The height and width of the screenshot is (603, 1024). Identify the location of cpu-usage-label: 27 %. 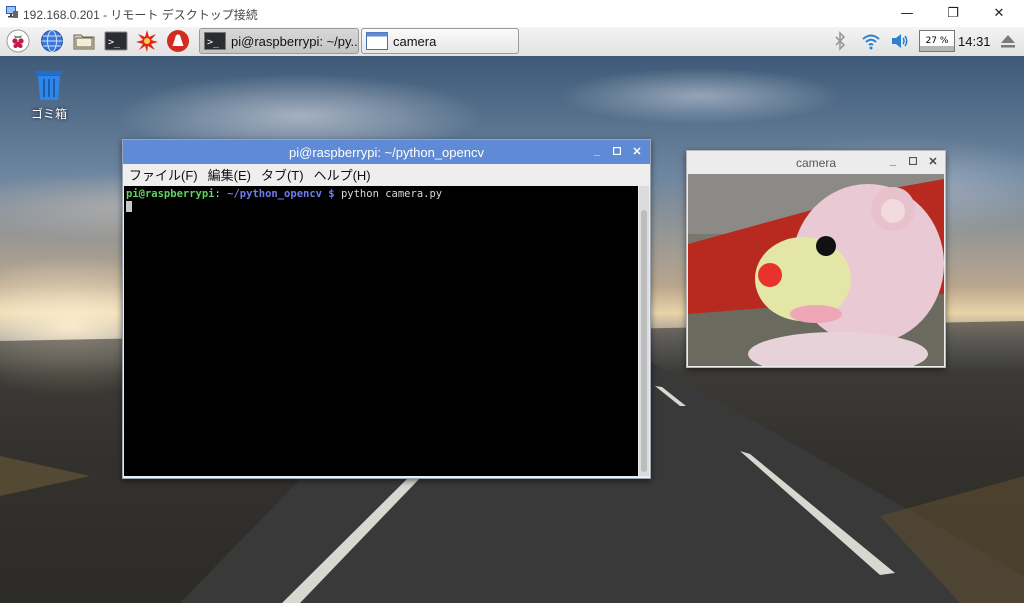
(937, 41).